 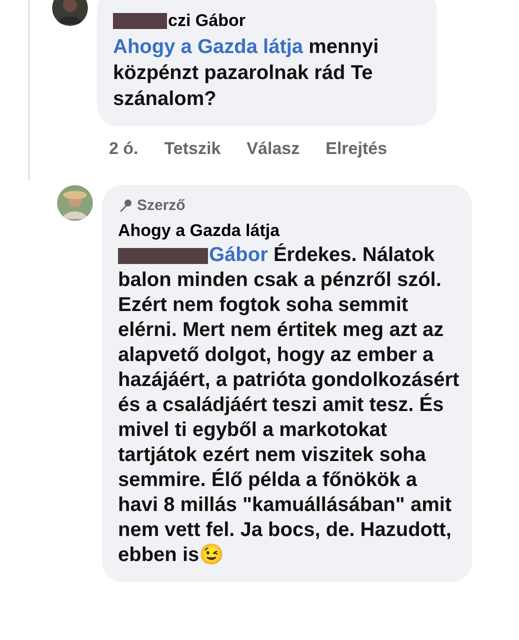 What do you see at coordinates (125, 206) in the screenshot?
I see `microphone-icon` at bounding box center [125, 206].